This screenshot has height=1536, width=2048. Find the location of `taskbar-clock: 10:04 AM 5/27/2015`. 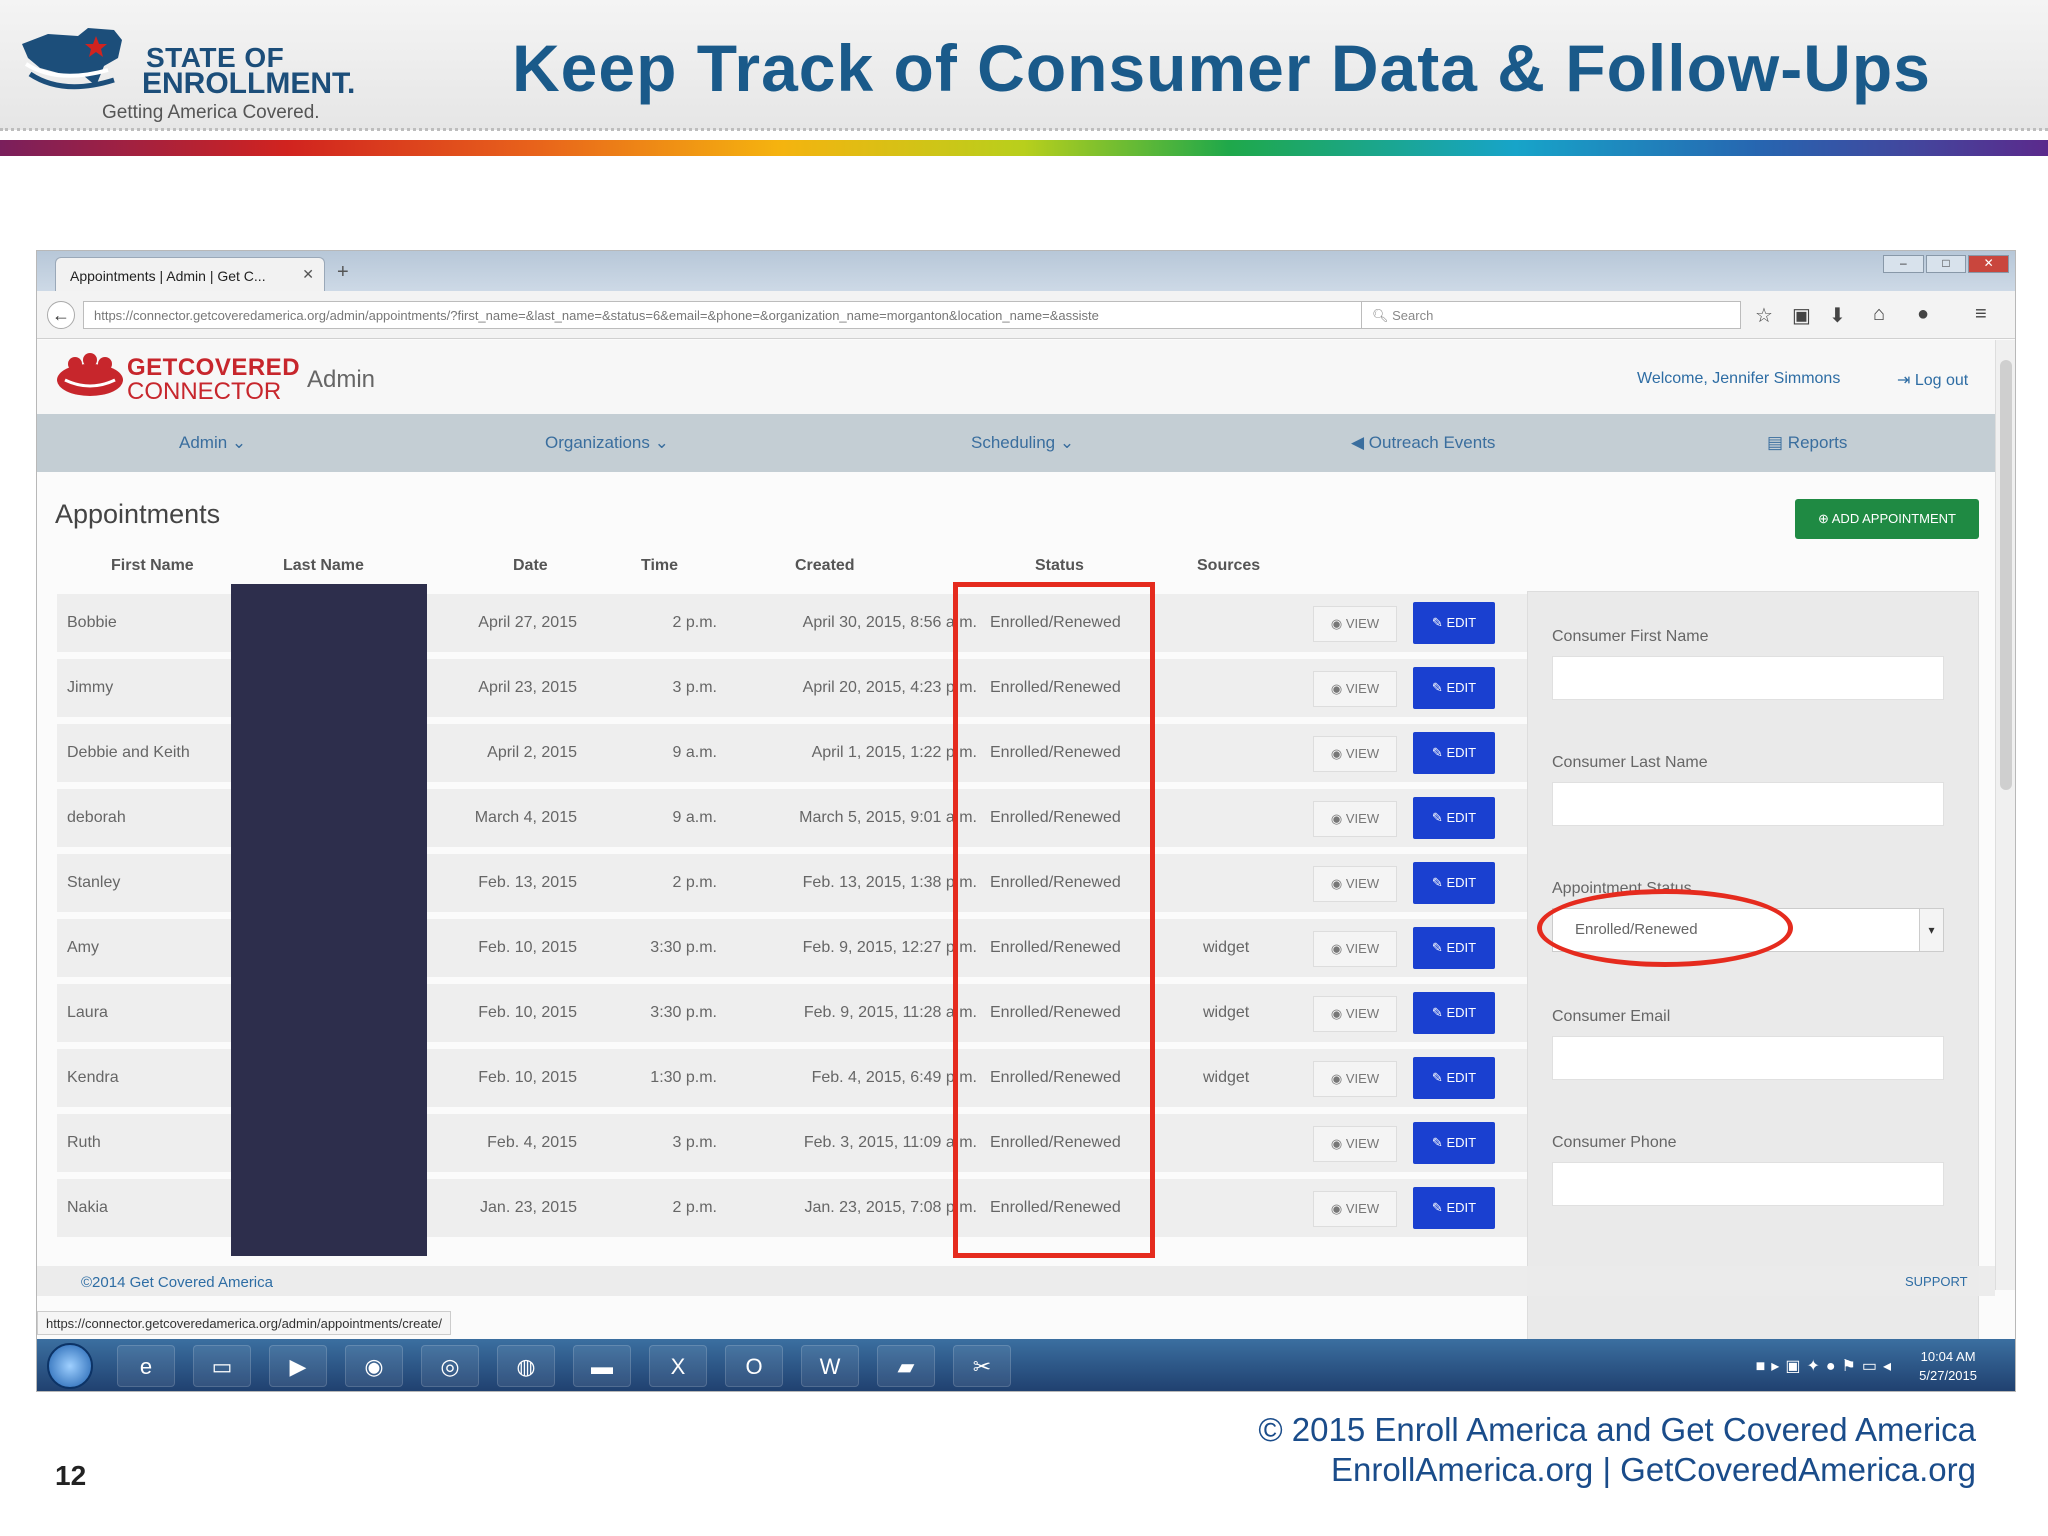

taskbar-clock: 10:04 AM 5/27/2015 is located at coordinates (1948, 1366).